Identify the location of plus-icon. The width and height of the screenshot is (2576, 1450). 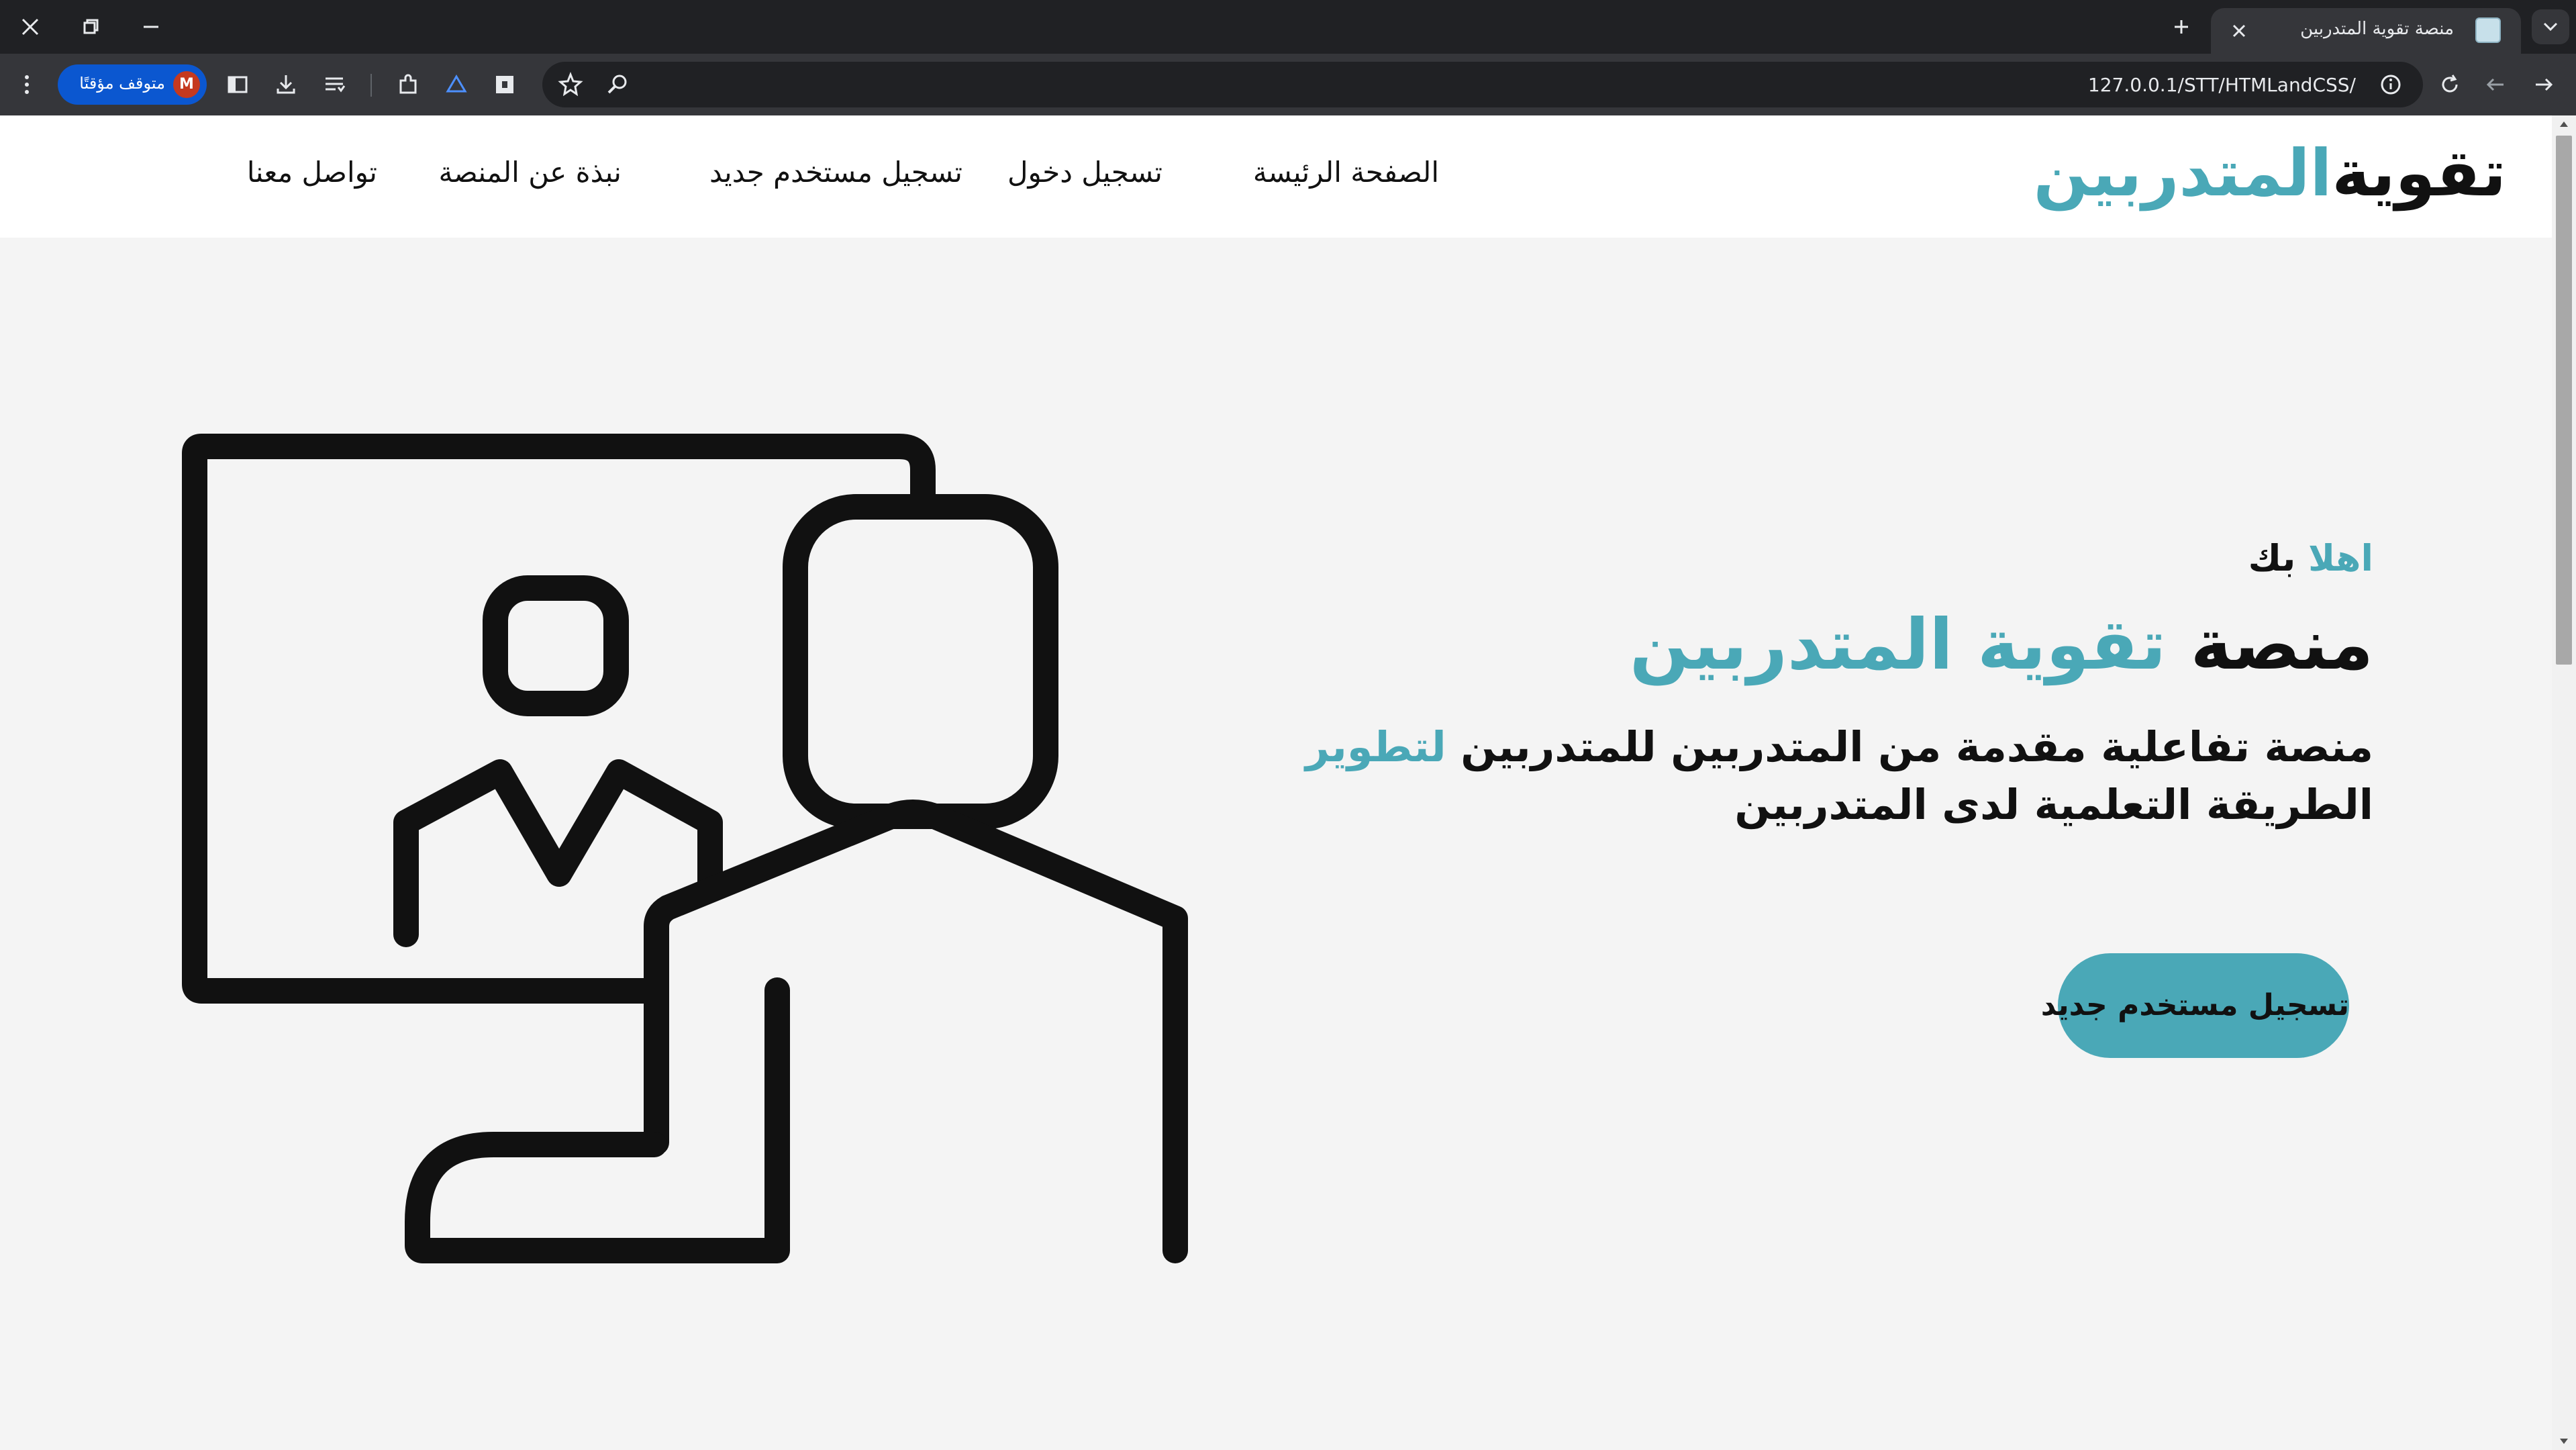
(2181, 27).